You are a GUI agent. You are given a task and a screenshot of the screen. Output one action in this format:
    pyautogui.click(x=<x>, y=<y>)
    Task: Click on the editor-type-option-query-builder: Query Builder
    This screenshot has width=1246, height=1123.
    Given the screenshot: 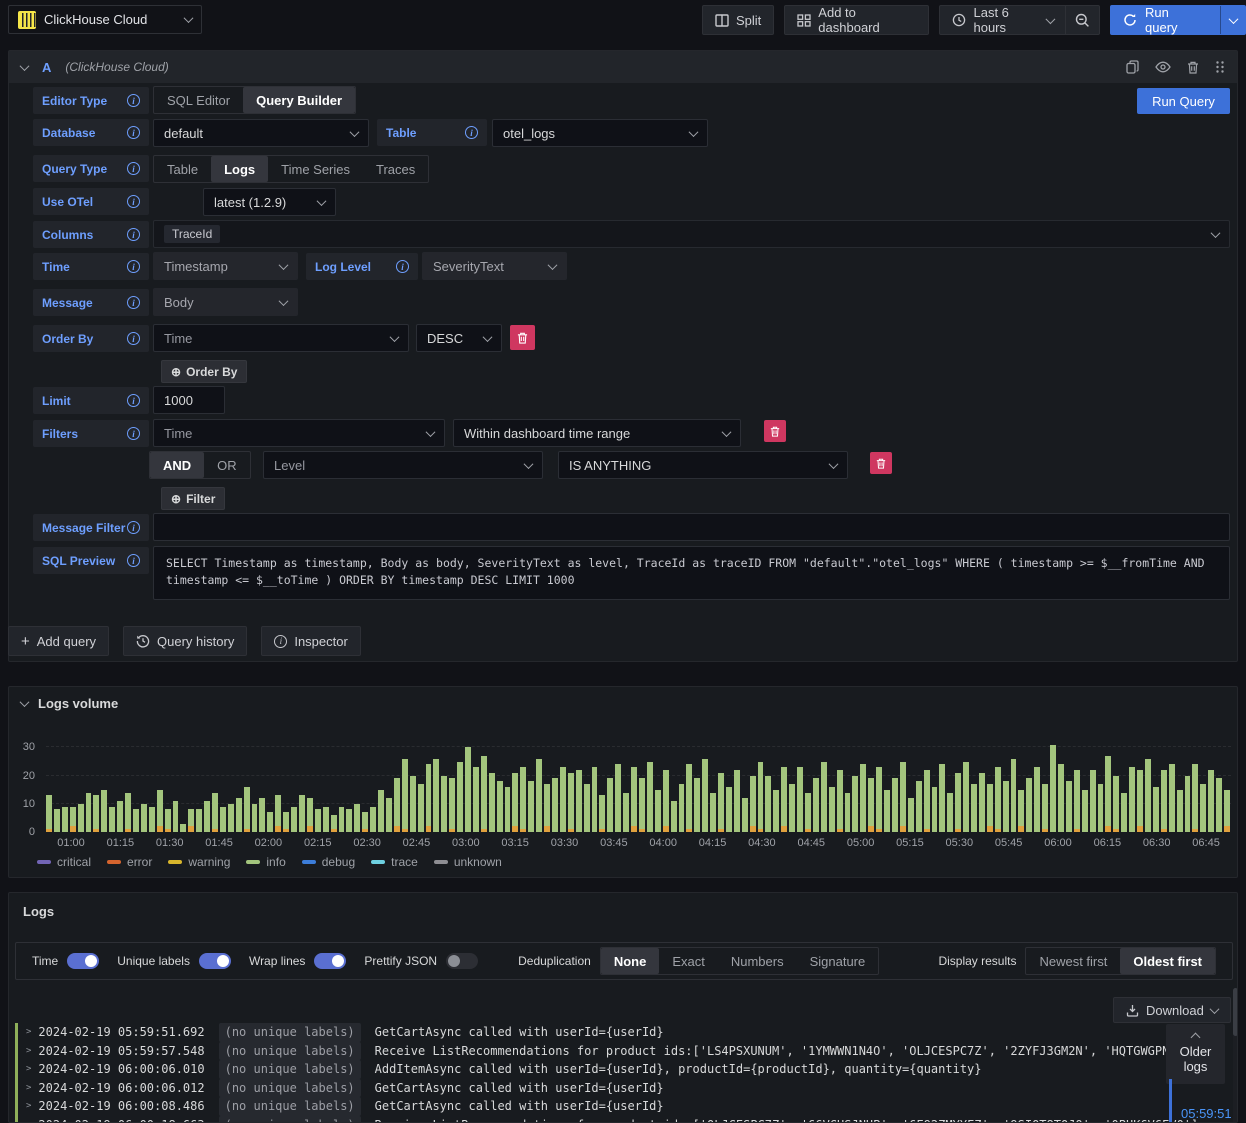 What is the action you would take?
    pyautogui.click(x=299, y=100)
    